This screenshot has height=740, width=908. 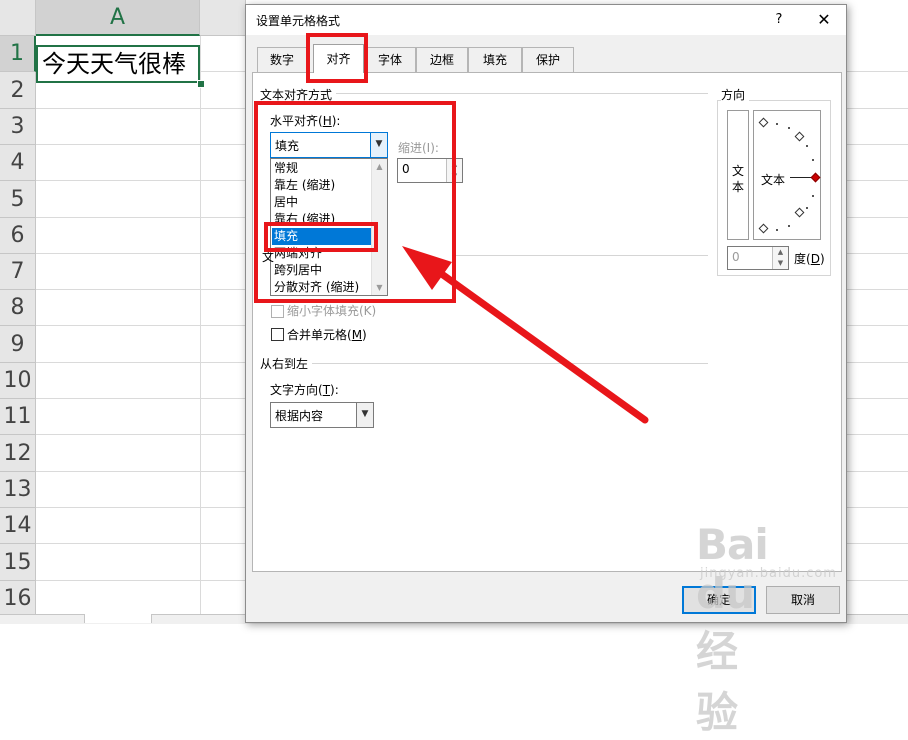 I want to click on column-header-b, so click(x=223, y=18).